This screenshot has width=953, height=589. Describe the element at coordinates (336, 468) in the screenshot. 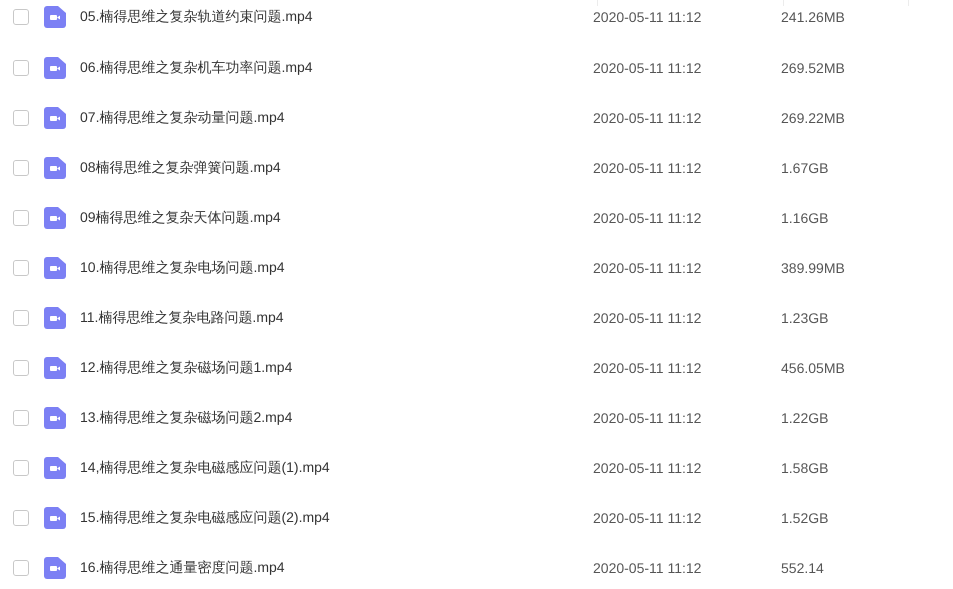

I see `file-name: 14,楠得思维之复杂电磁感应问题(1).mp4` at that location.